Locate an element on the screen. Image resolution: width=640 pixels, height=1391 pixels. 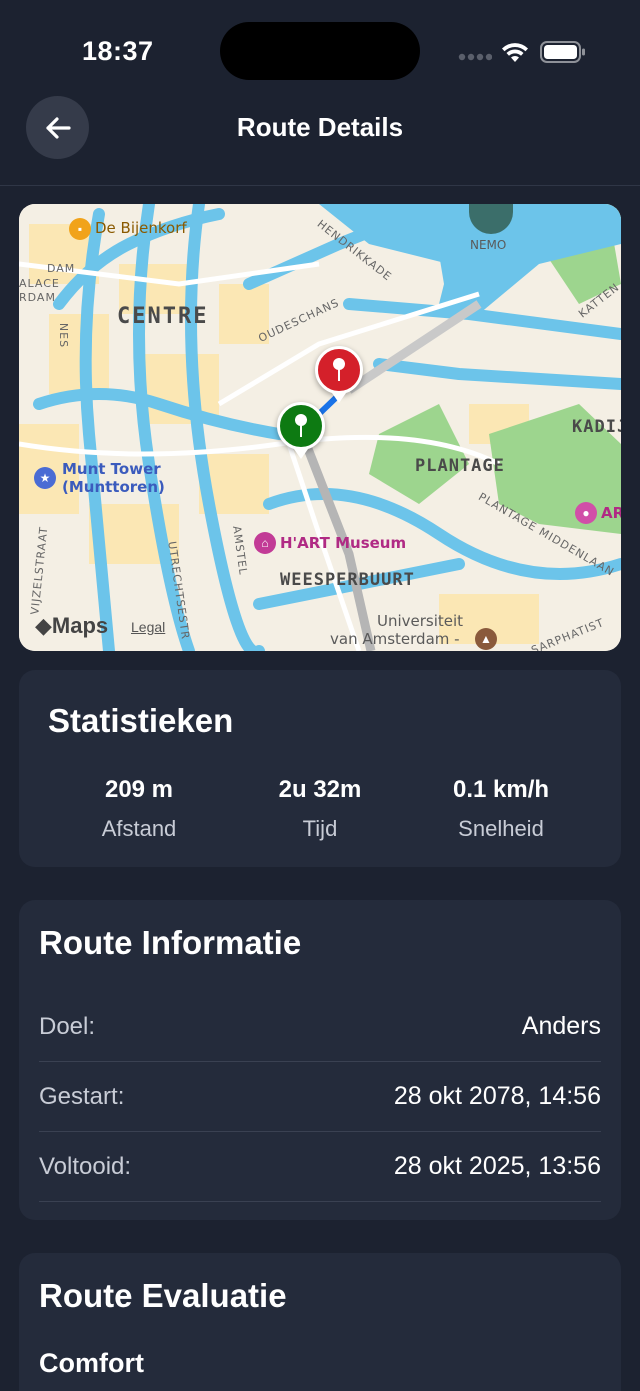
stat-speed: 0.1 km/h Snelheid is located at coordinates (501, 809).